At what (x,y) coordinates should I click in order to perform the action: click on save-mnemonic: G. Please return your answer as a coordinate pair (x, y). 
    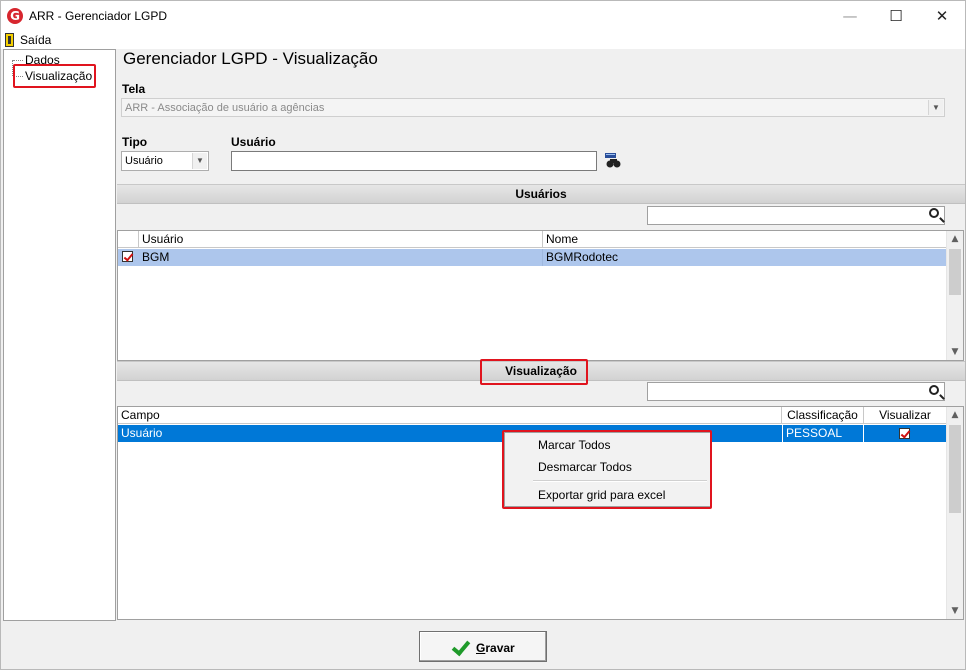
    Looking at the image, I should click on (481, 648).